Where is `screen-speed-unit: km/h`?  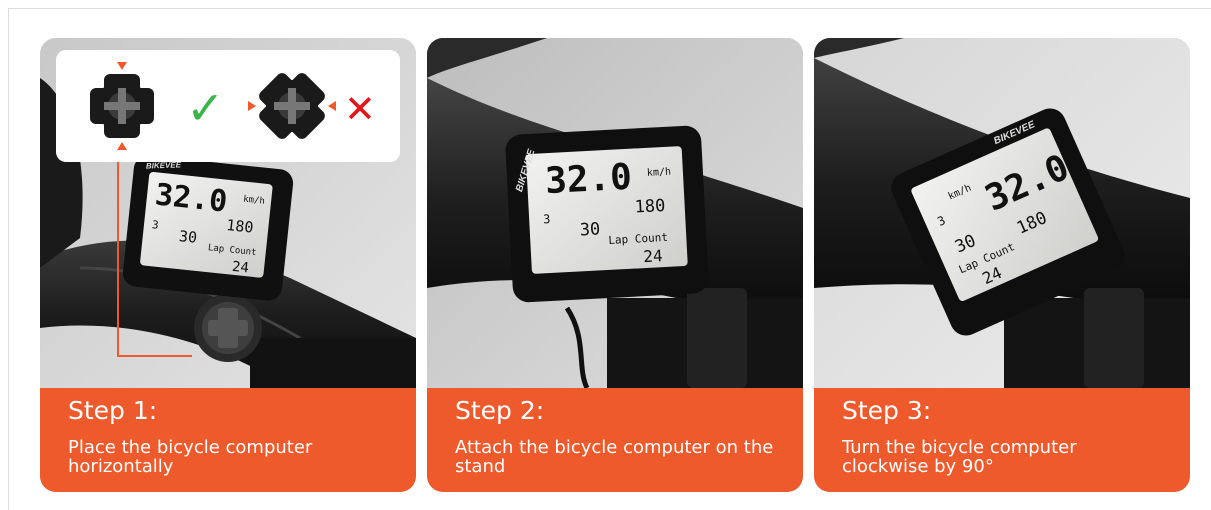 screen-speed-unit: km/h is located at coordinates (659, 173).